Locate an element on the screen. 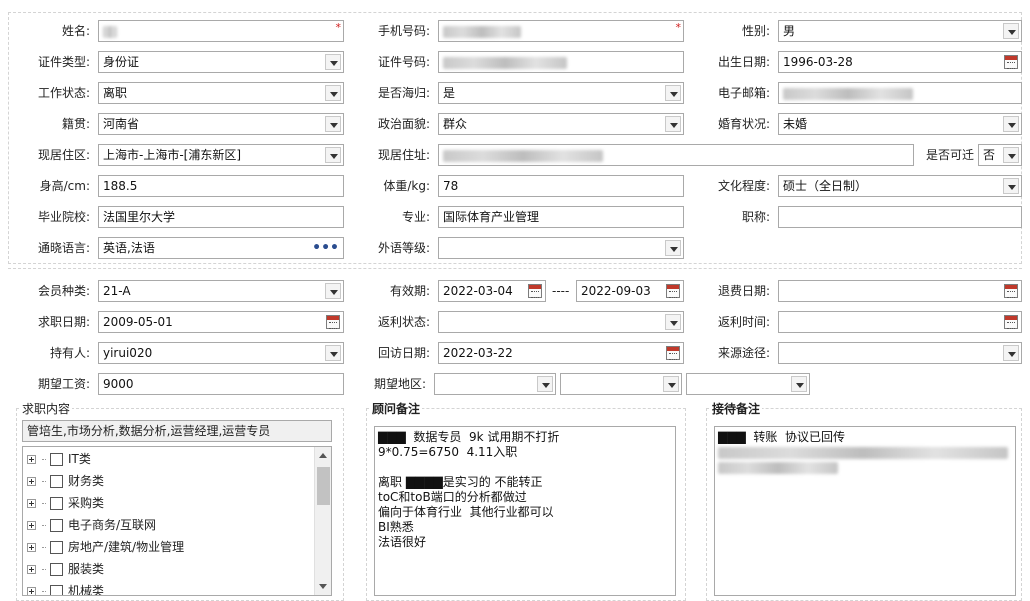 The width and height of the screenshot is (1030, 601). weight-field: 78 is located at coordinates (561, 186).